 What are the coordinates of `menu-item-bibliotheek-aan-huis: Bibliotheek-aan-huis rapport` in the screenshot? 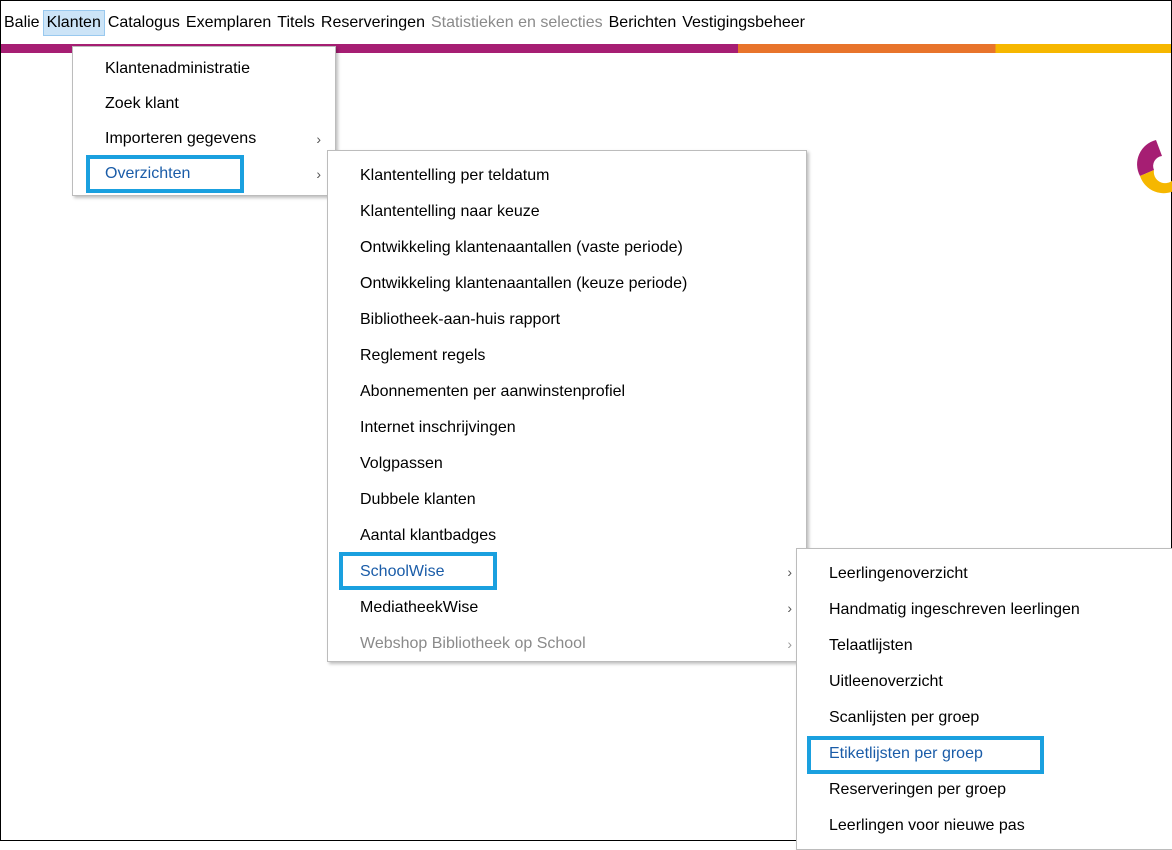 It's located at (567, 320).